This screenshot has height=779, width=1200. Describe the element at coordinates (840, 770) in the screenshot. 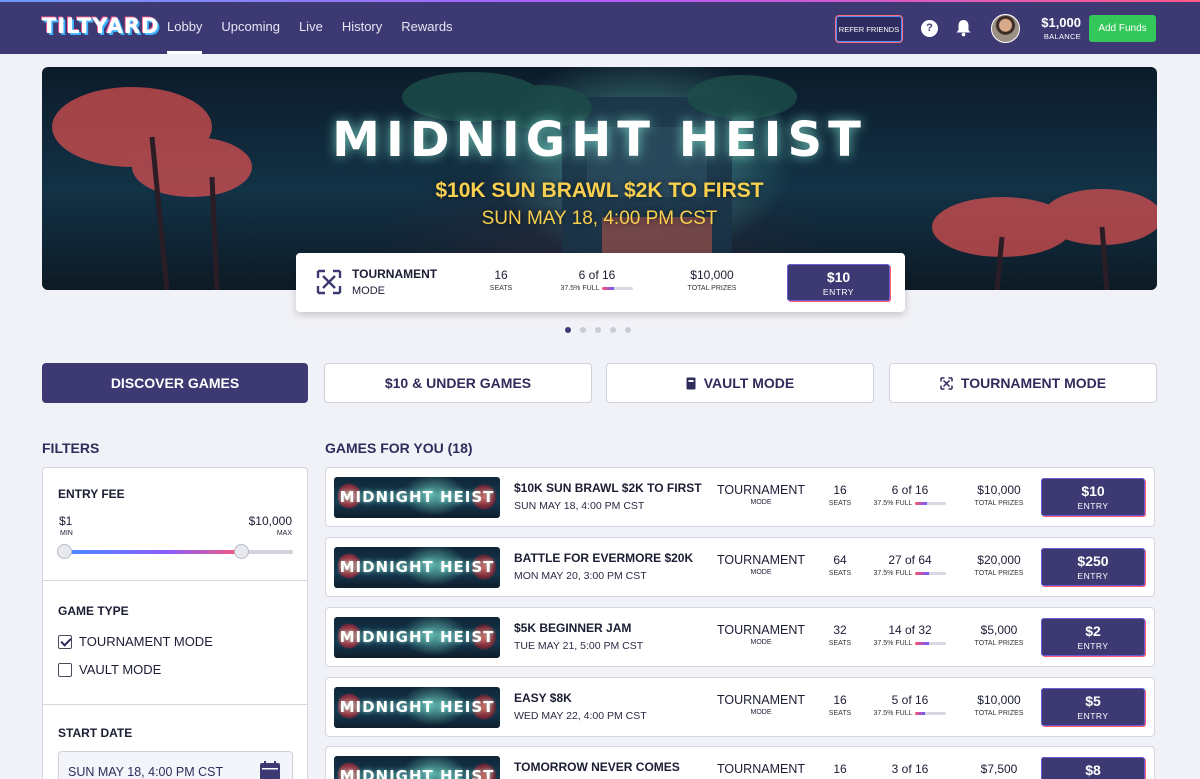

I see `game-seats: 16` at that location.